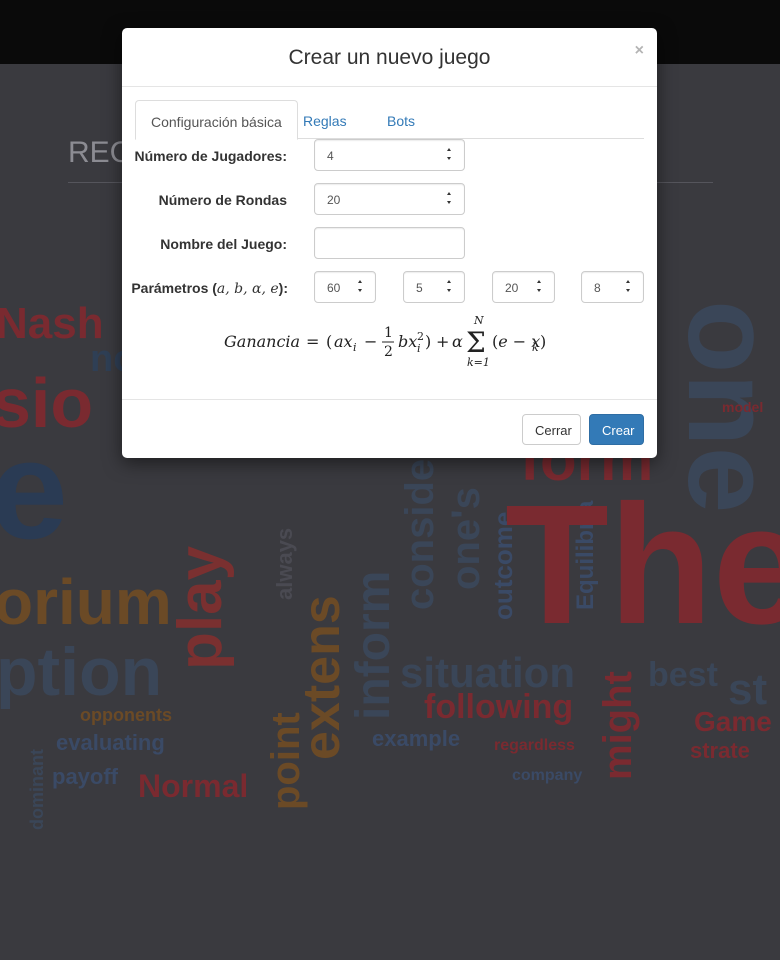 This screenshot has height=960, width=780. I want to click on game-name-label: Nombre del Juego:, so click(223, 244).